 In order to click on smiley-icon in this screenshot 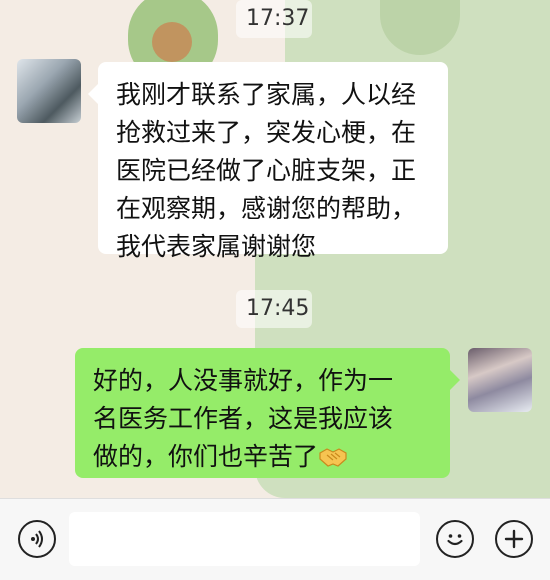, I will do `click(455, 540)`.